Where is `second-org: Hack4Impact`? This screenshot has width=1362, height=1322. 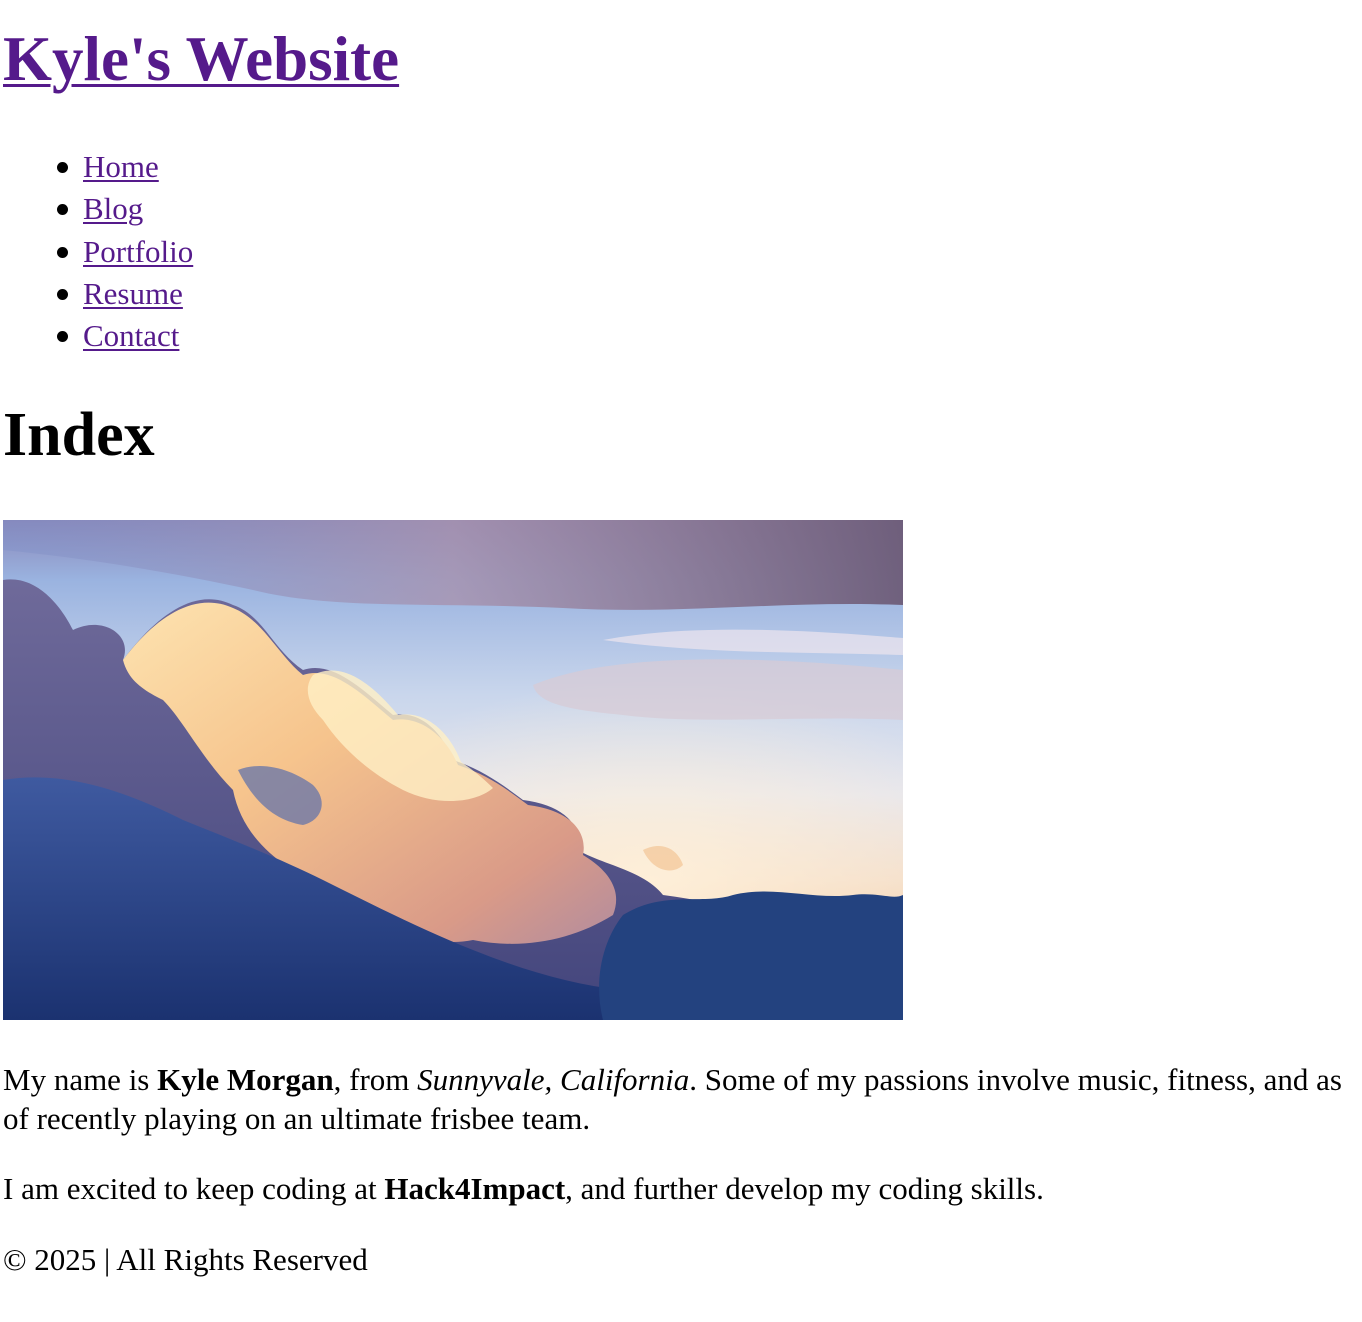 second-org: Hack4Impact is located at coordinates (475, 1188).